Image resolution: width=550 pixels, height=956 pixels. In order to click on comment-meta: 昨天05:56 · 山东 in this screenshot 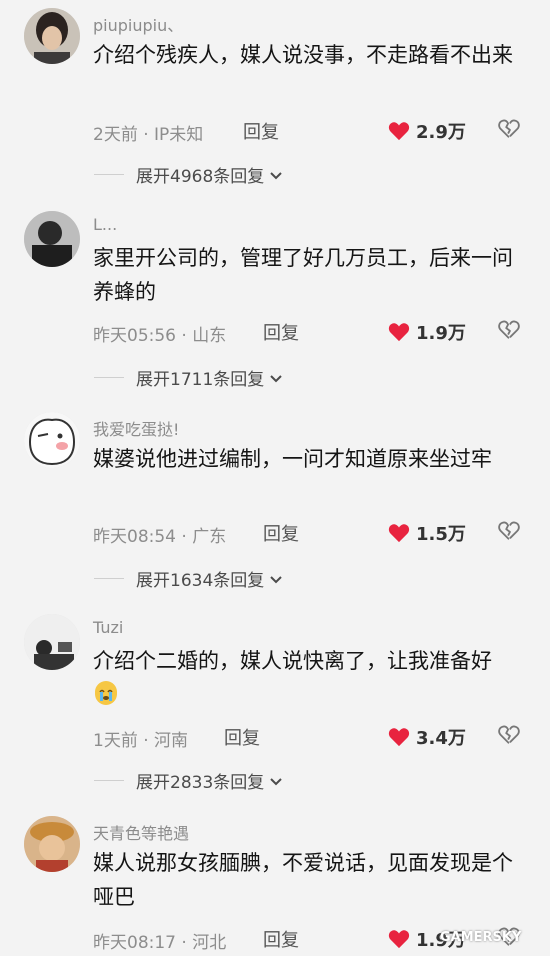, I will do `click(160, 336)`.